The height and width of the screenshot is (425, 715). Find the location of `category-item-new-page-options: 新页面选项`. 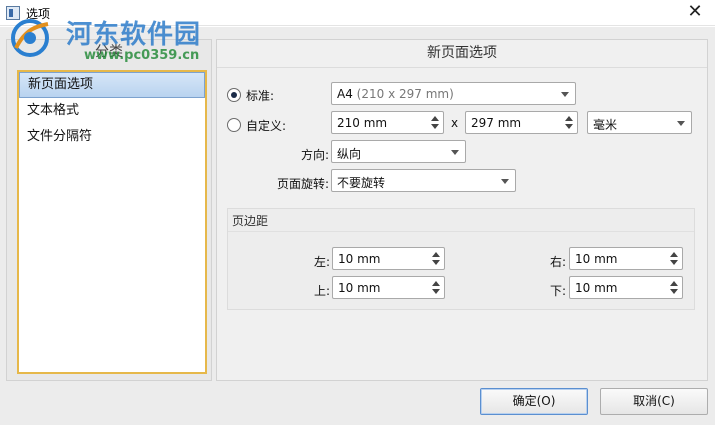

category-item-new-page-options: 新页面选项 is located at coordinates (112, 85).